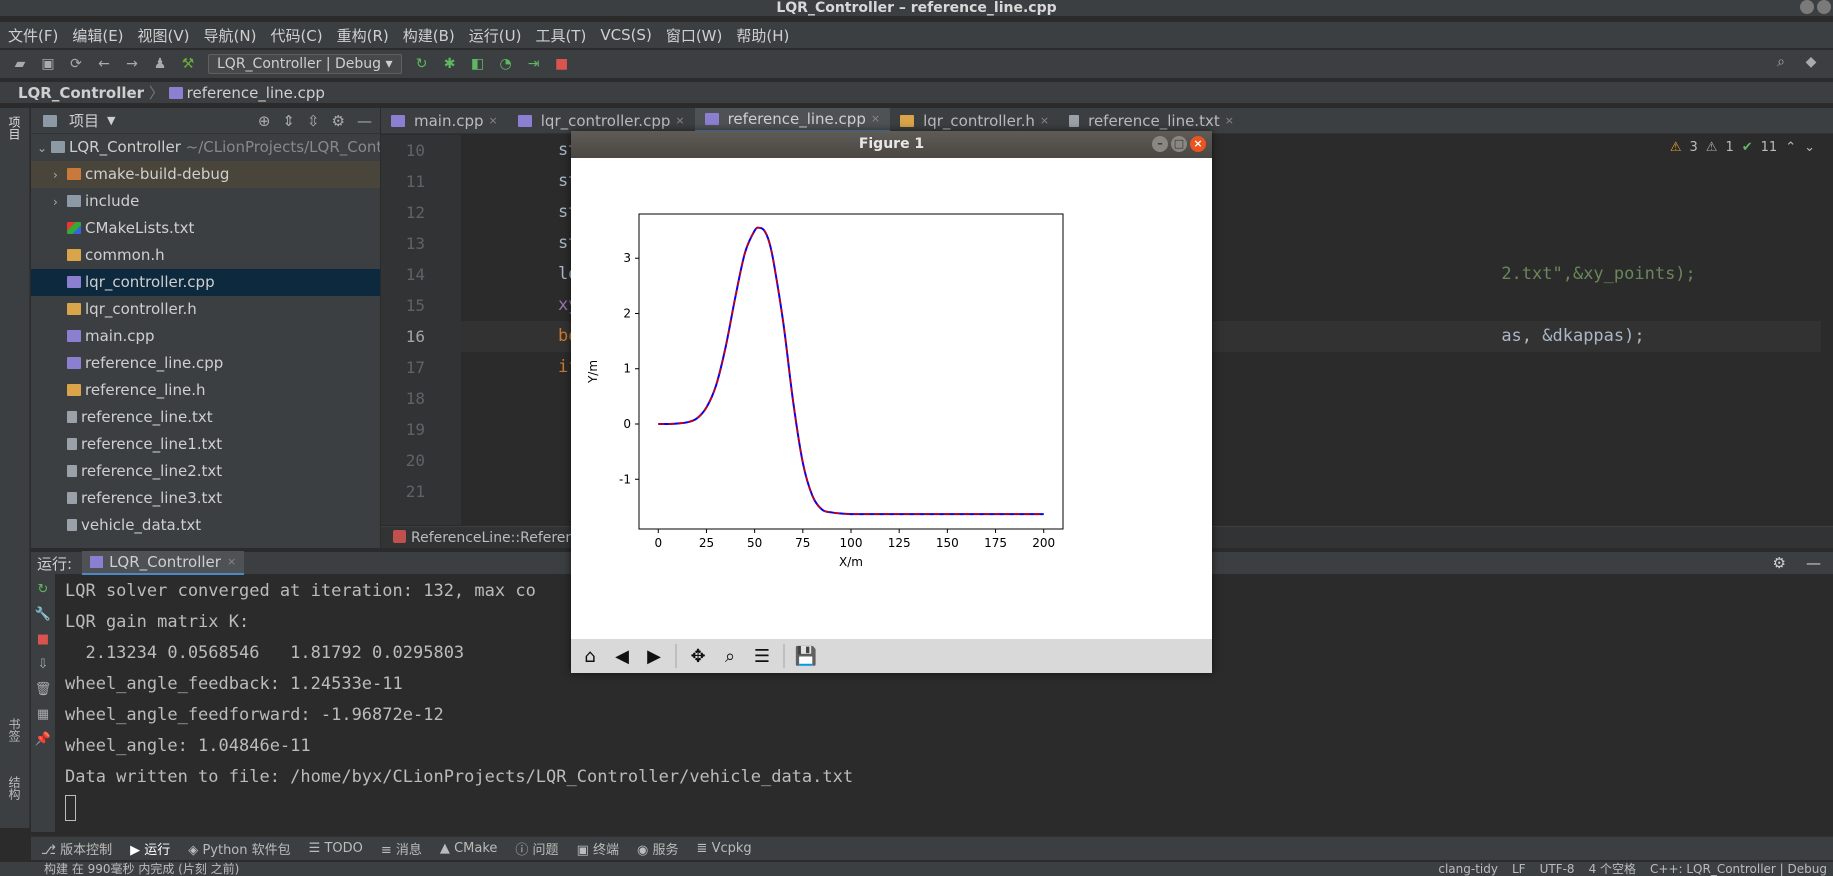  What do you see at coordinates (762, 35) in the screenshot?
I see `menu-item: 帮助(H)` at bounding box center [762, 35].